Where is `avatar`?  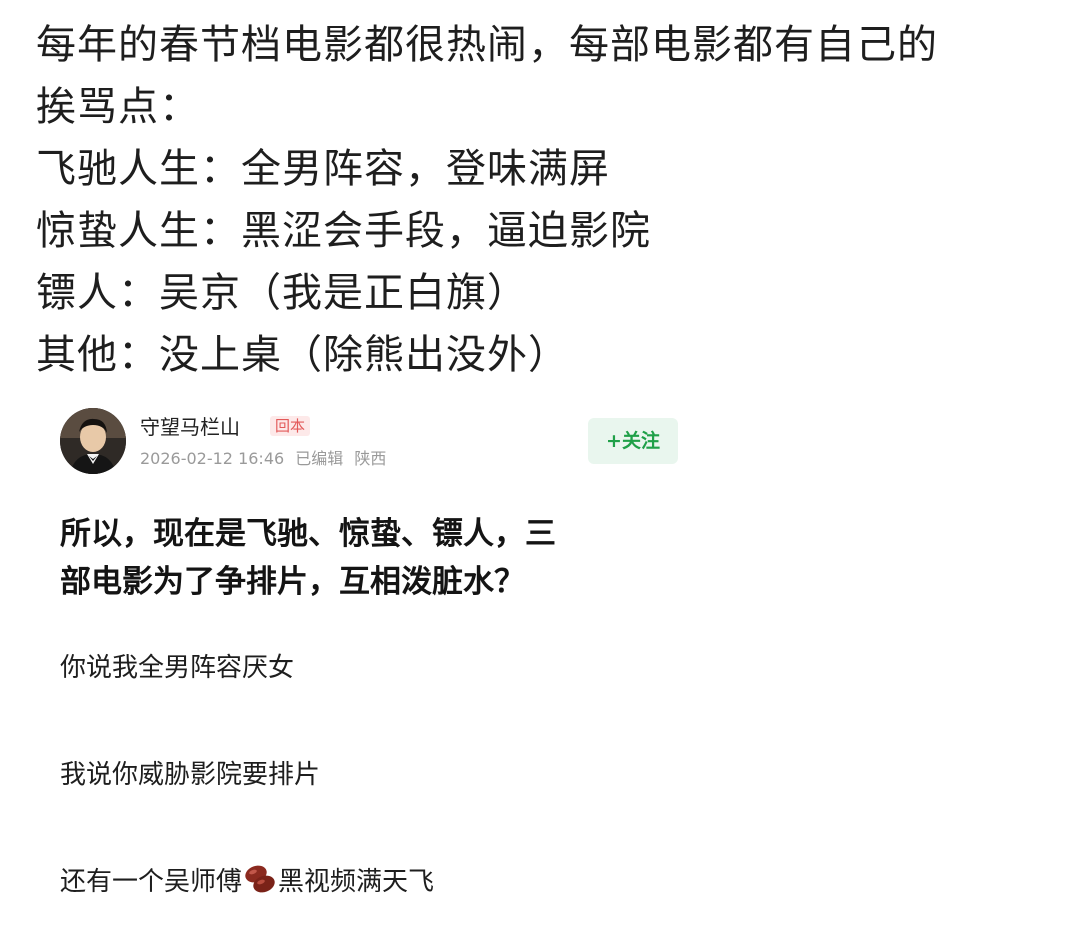
avatar is located at coordinates (93, 441).